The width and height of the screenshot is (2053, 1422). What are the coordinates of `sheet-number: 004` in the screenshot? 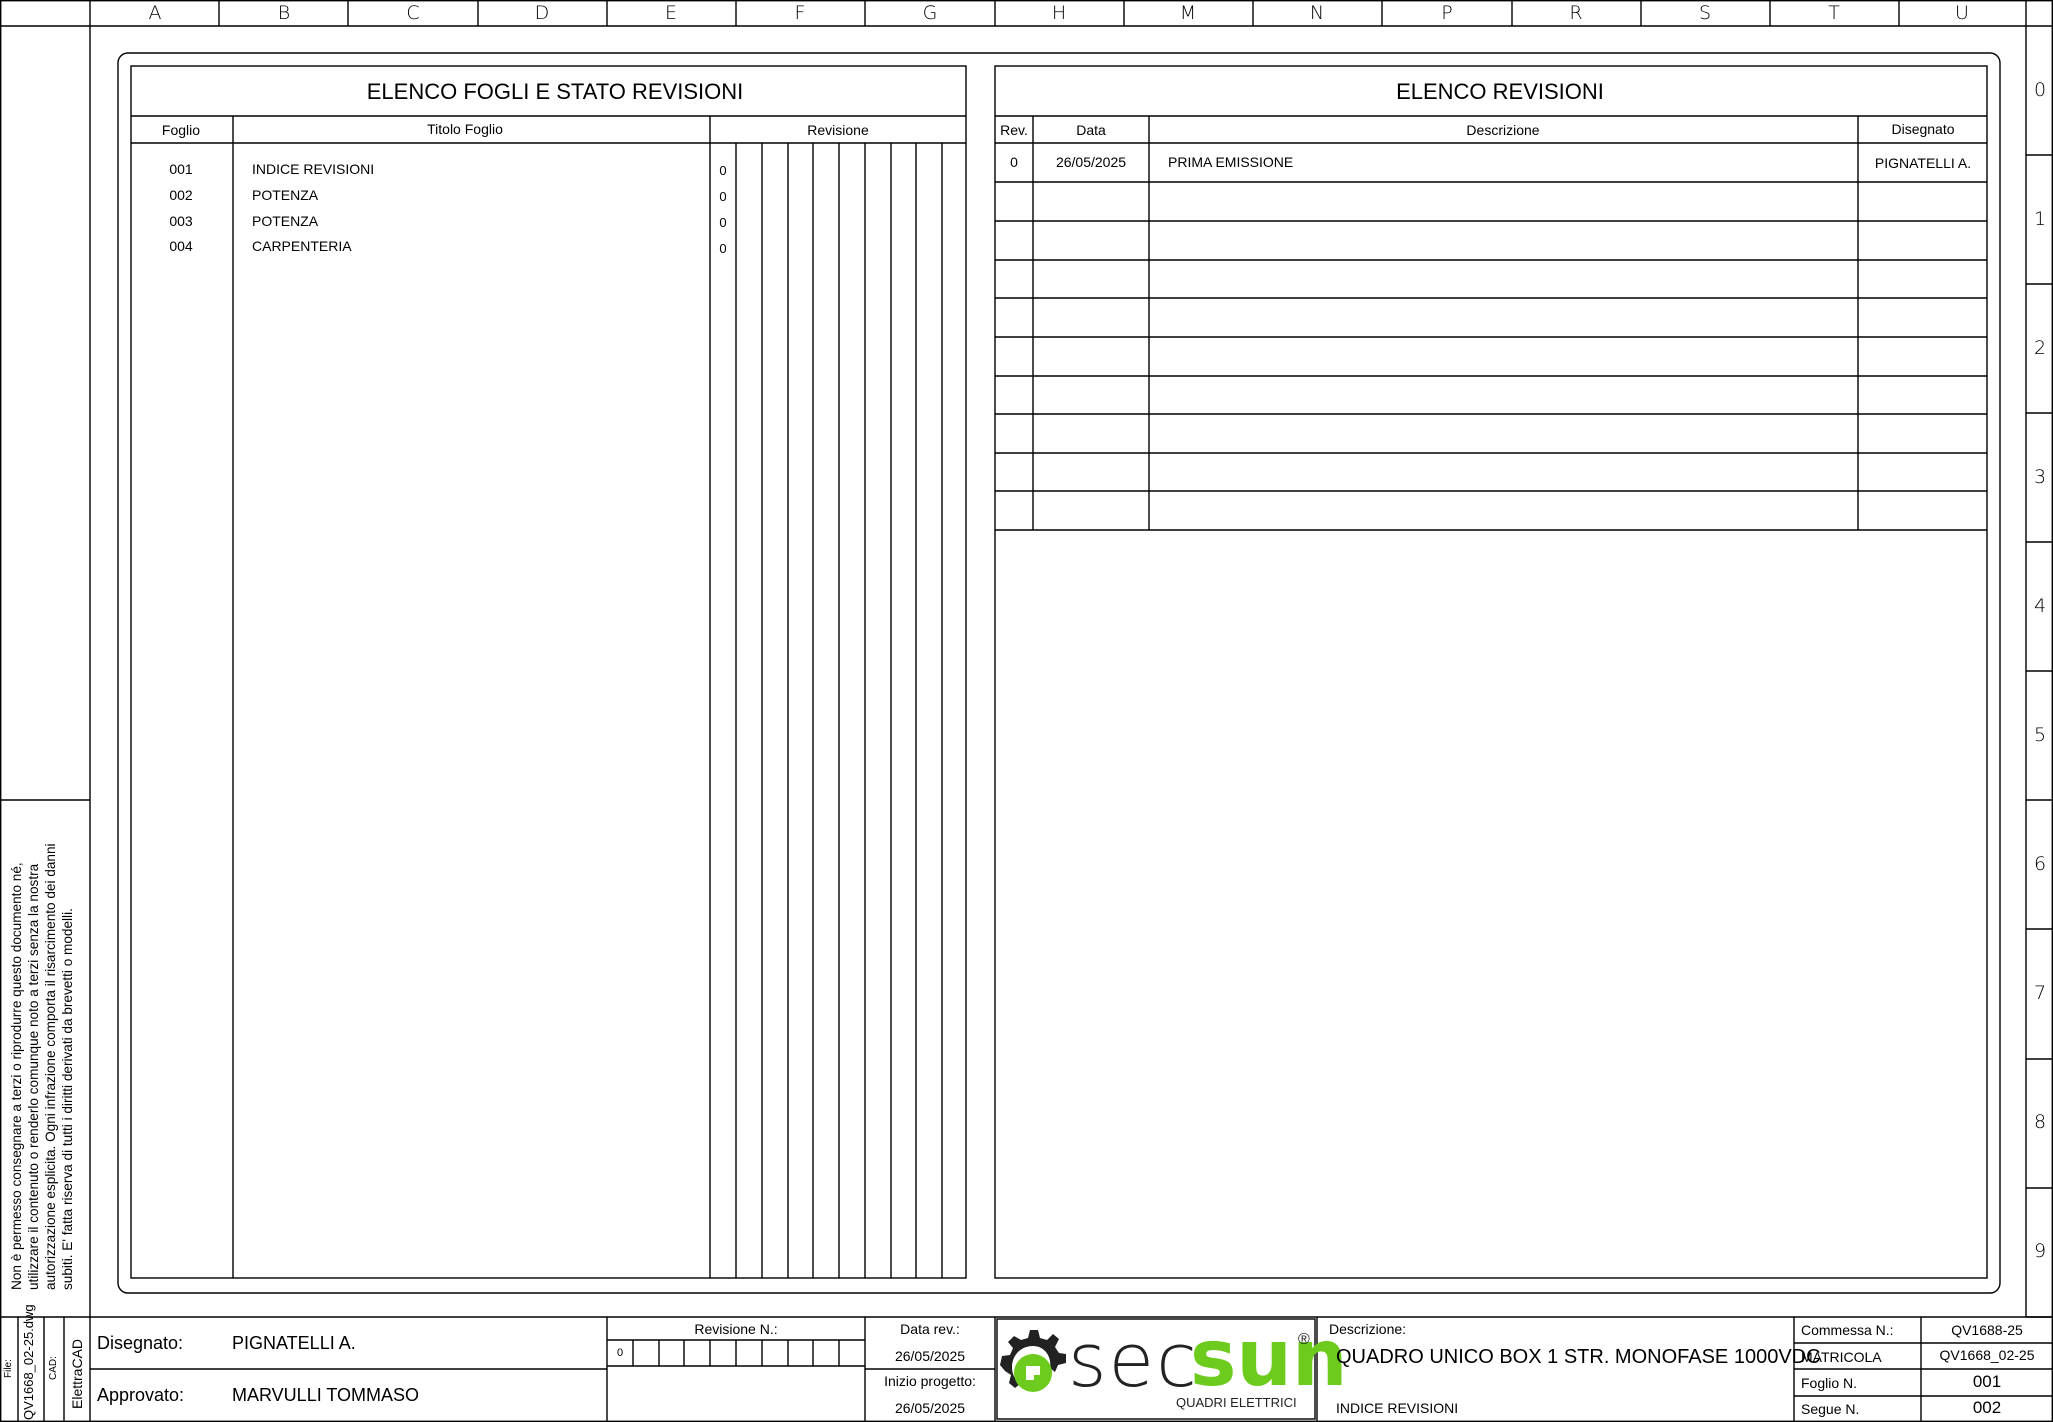 It's located at (181, 246).